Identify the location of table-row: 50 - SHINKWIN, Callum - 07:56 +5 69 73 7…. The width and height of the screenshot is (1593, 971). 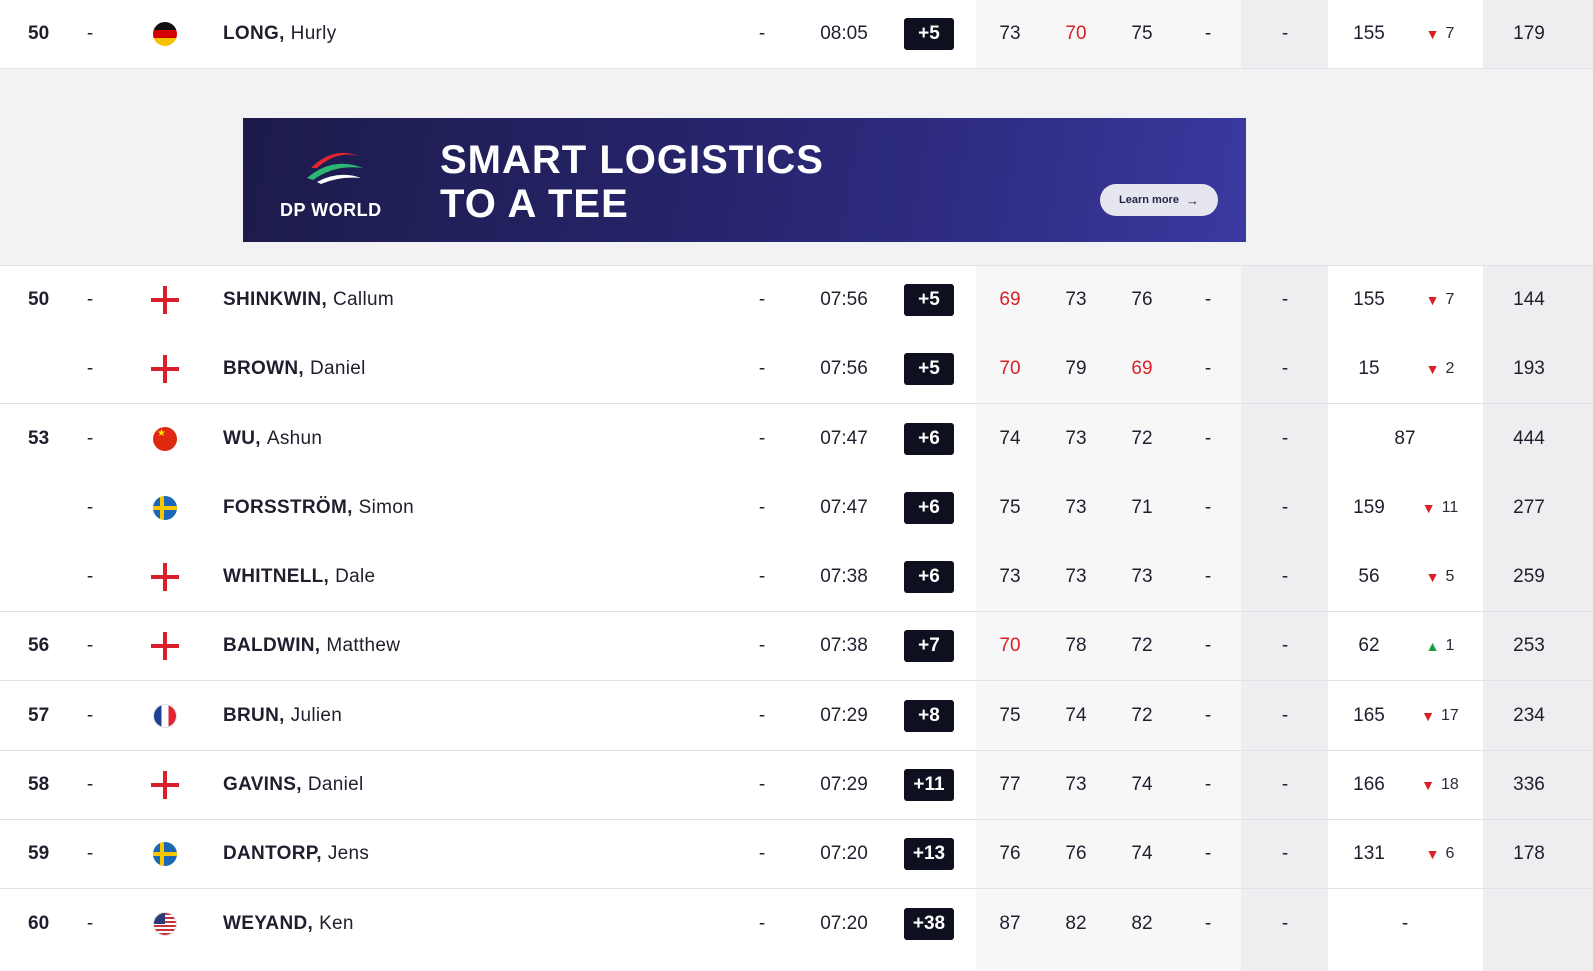
(796, 299).